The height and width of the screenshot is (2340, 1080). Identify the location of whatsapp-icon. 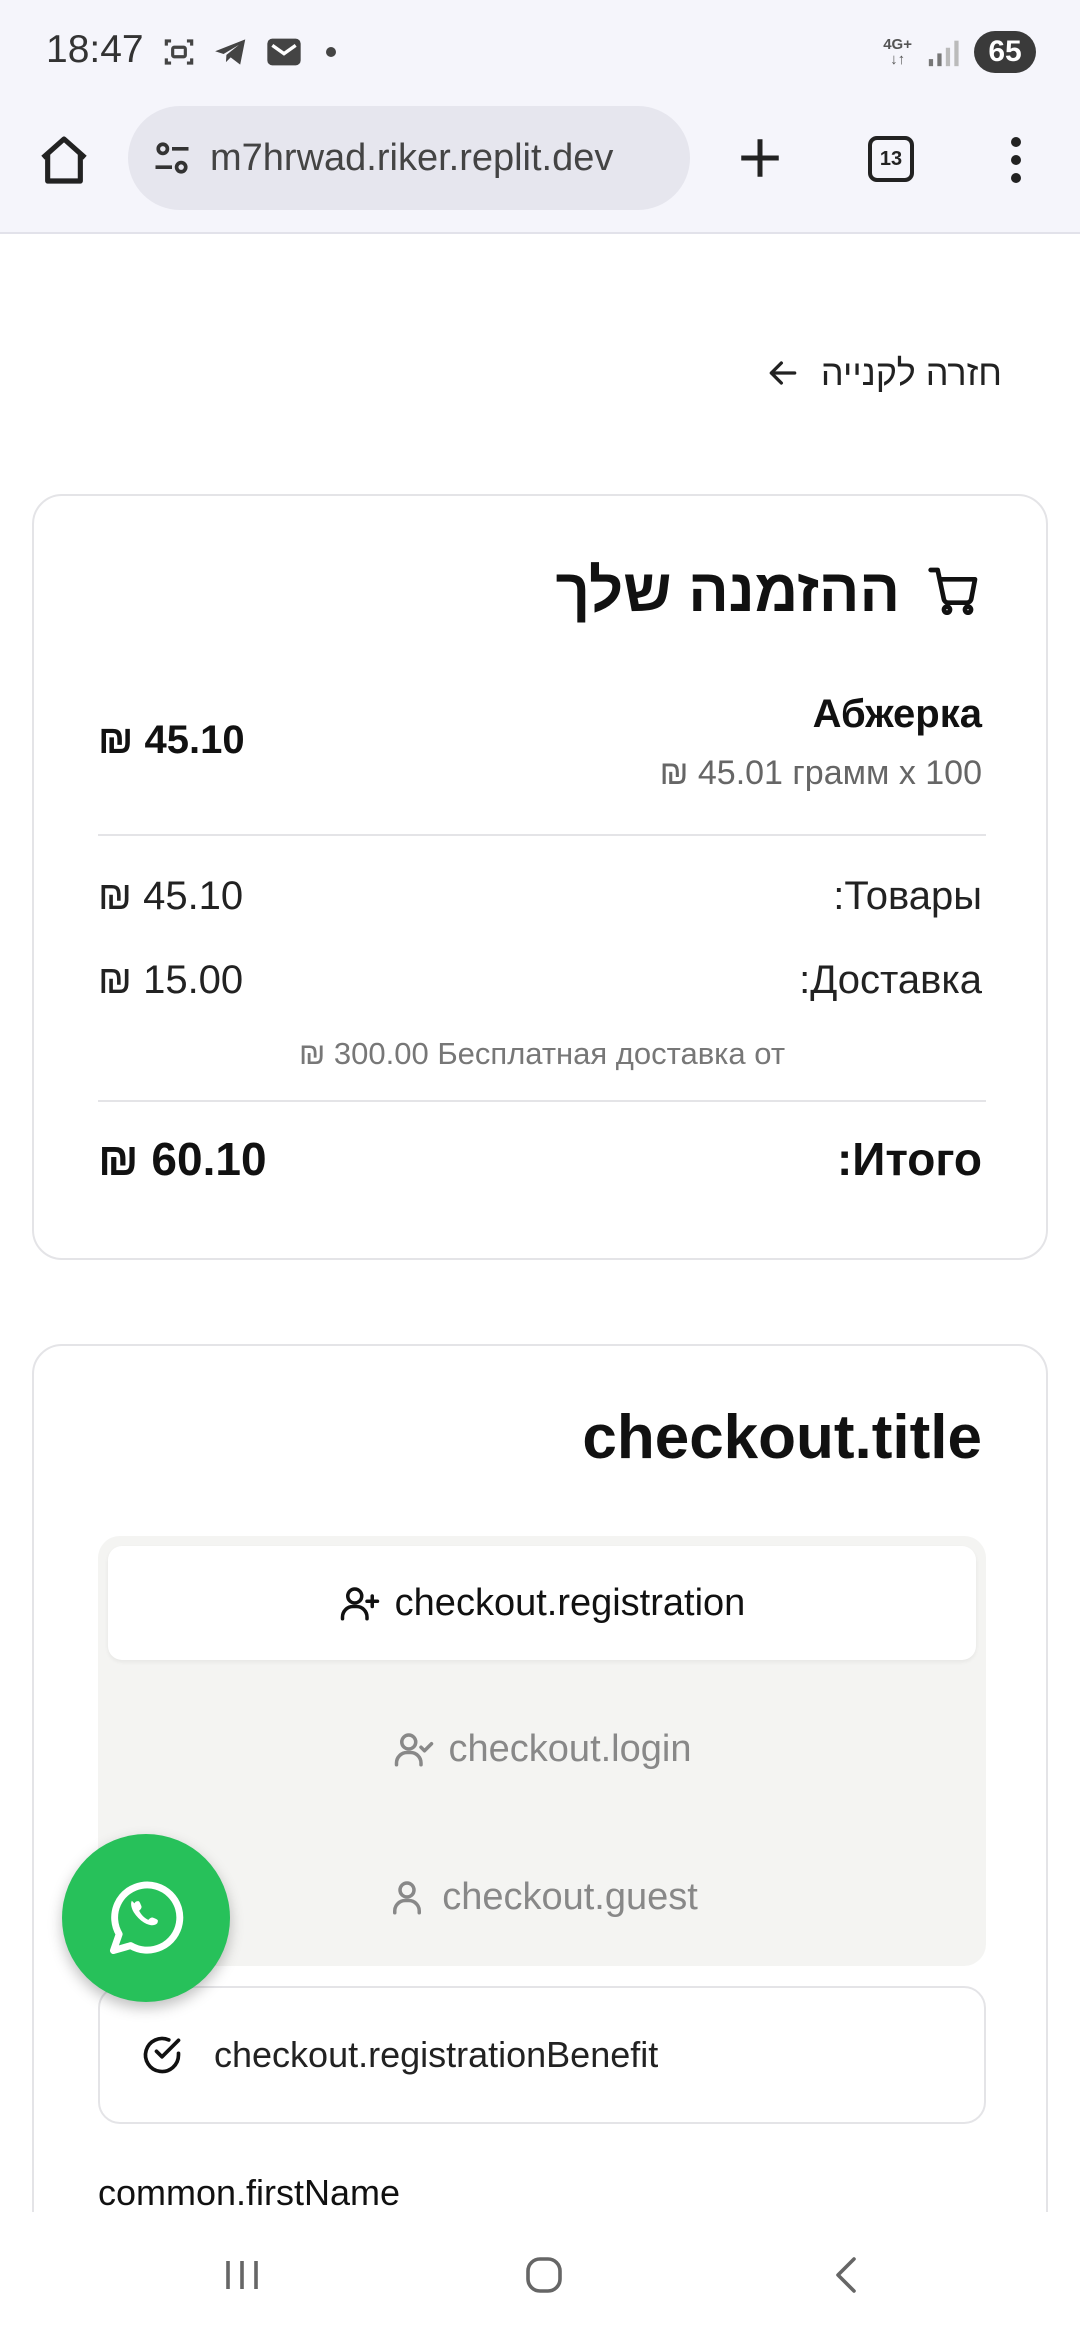
(146, 1918).